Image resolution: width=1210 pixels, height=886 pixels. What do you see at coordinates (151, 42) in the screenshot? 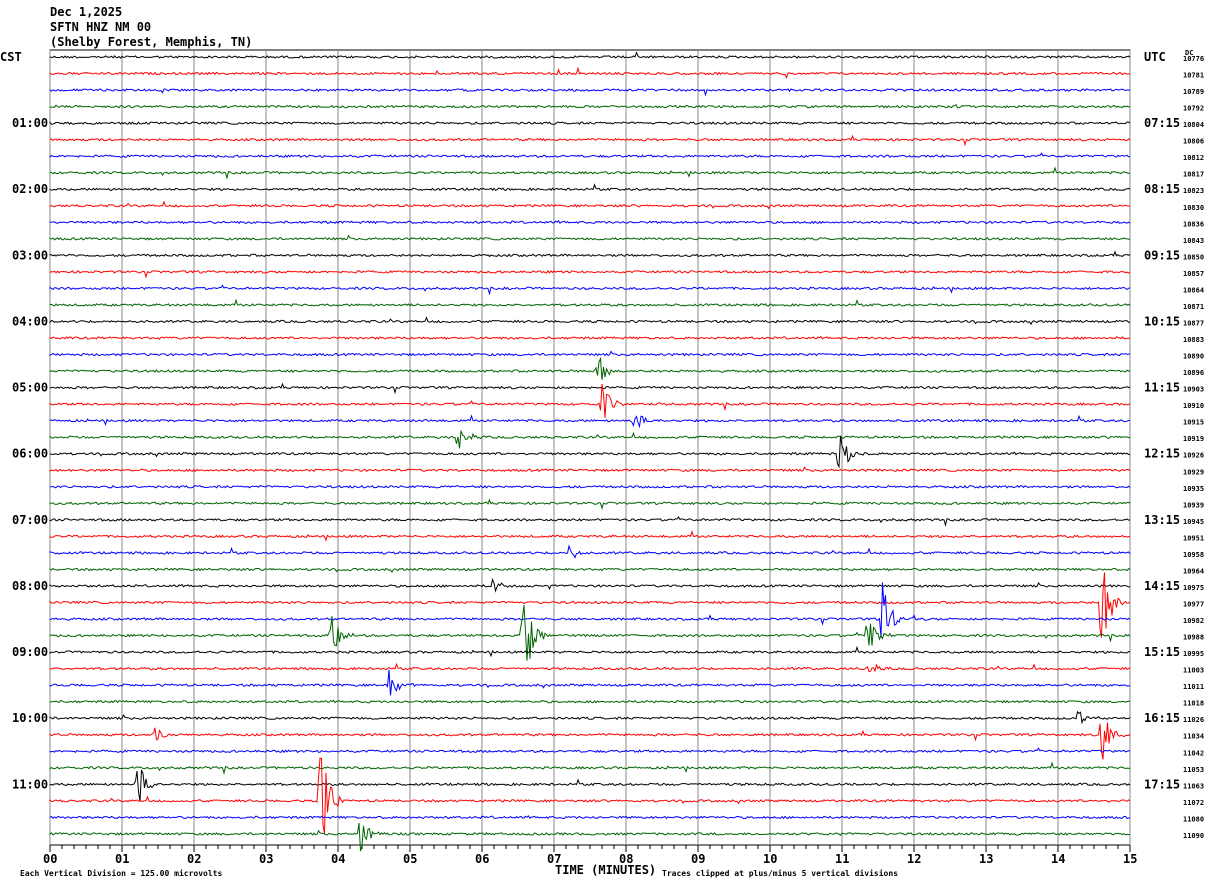
I see `chart-location: (Shelby Forest, Memphis, TN)` at bounding box center [151, 42].